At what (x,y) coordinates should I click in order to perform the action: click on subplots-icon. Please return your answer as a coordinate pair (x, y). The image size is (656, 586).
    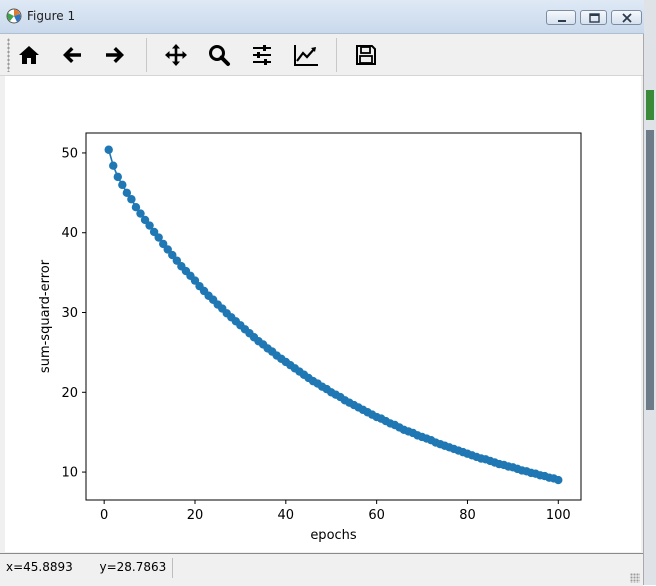
    Looking at the image, I should click on (262, 55).